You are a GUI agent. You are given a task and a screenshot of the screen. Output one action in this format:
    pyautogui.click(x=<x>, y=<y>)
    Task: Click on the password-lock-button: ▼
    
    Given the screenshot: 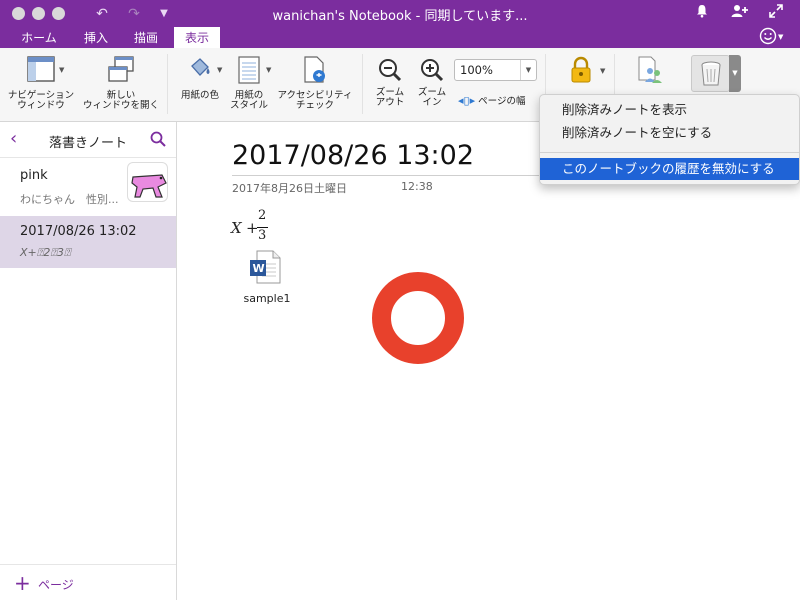 What is the action you would take?
    pyautogui.click(x=581, y=68)
    